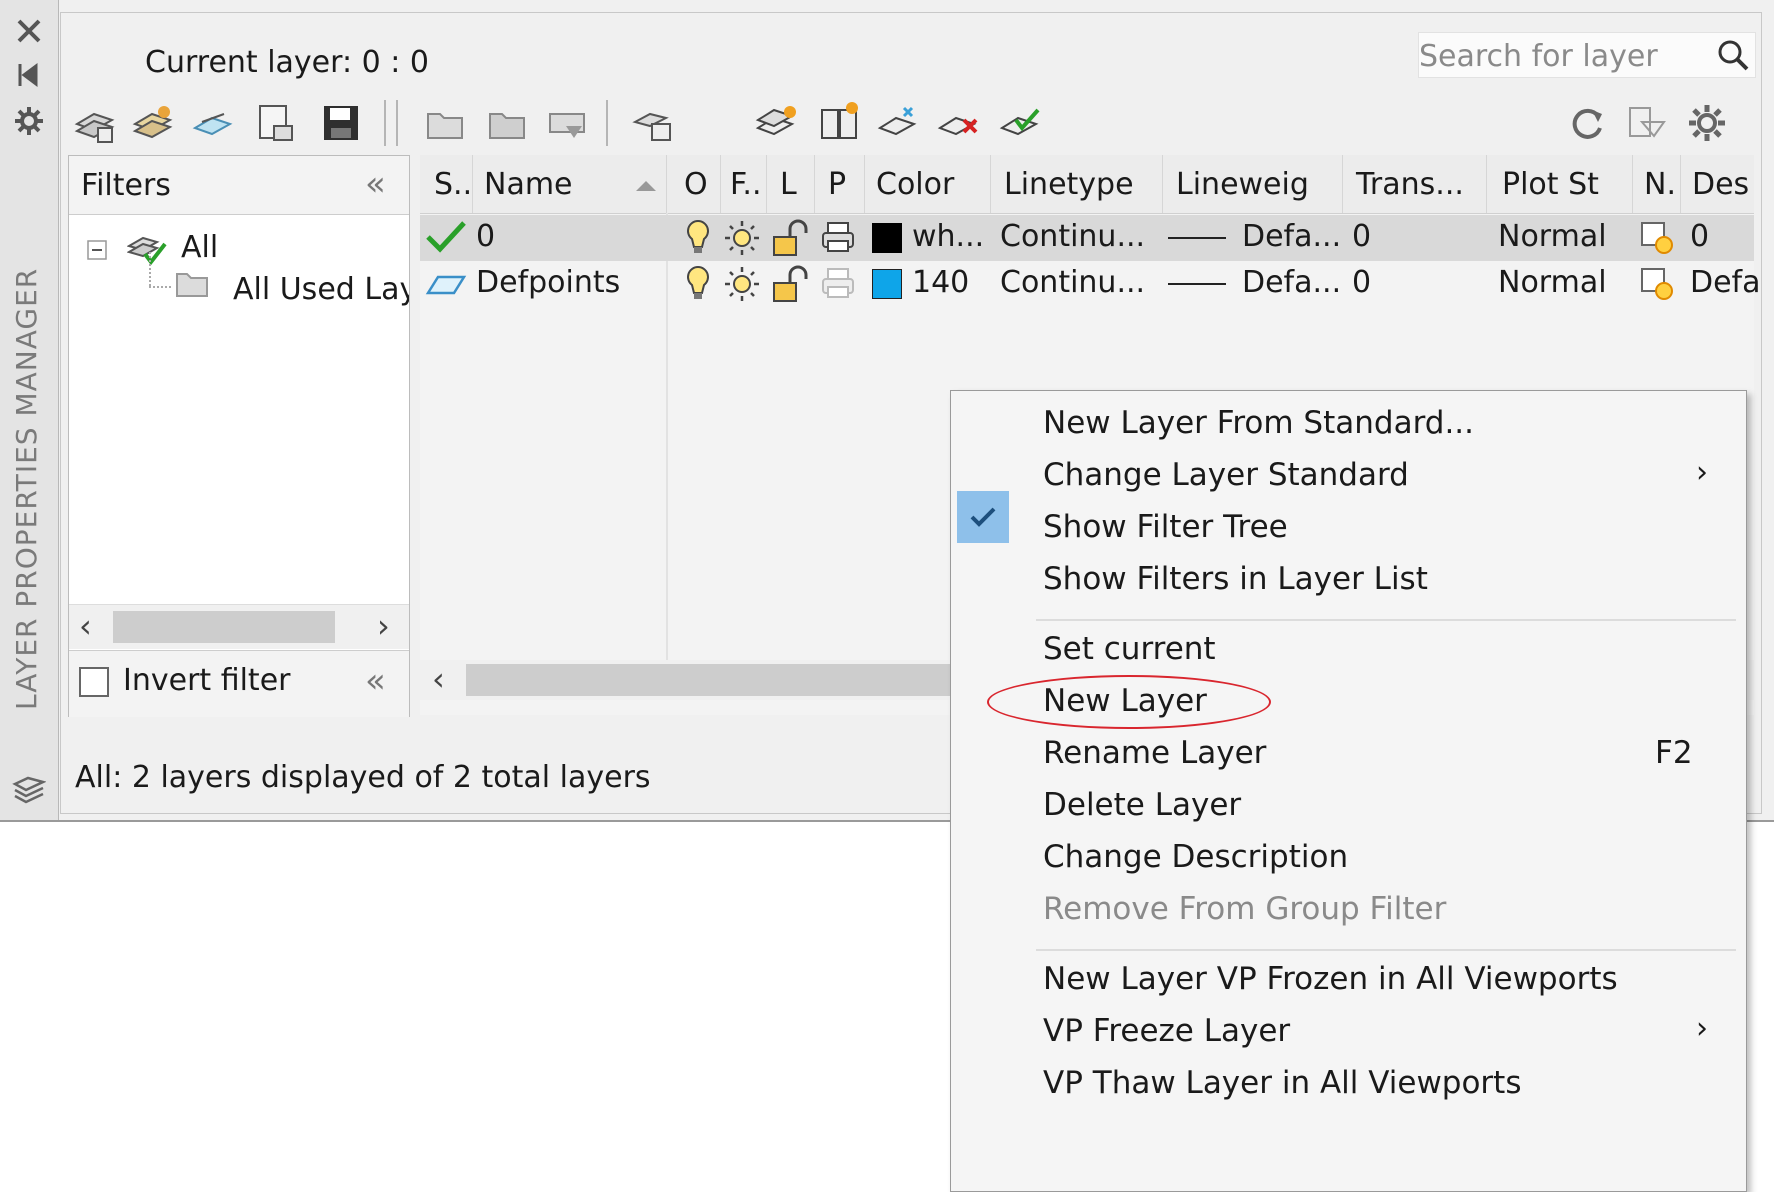 Image resolution: width=1774 pixels, height=1192 pixels. I want to click on column-lineweight: Lineweig, so click(1242, 184).